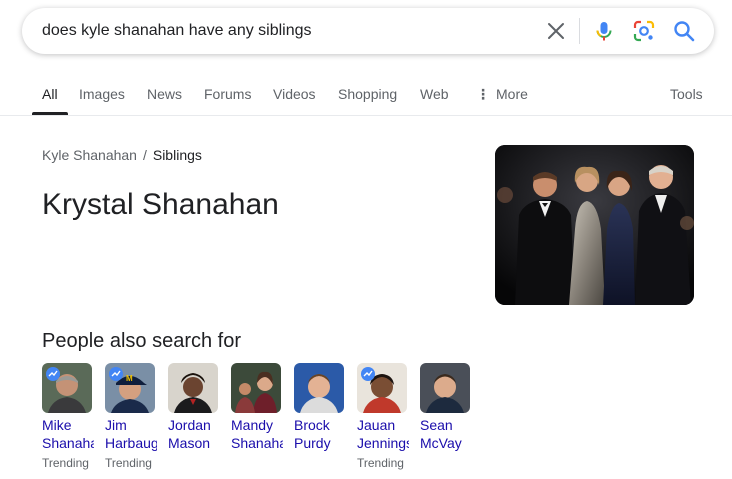  I want to click on tab-videos: Videos, so click(294, 94).